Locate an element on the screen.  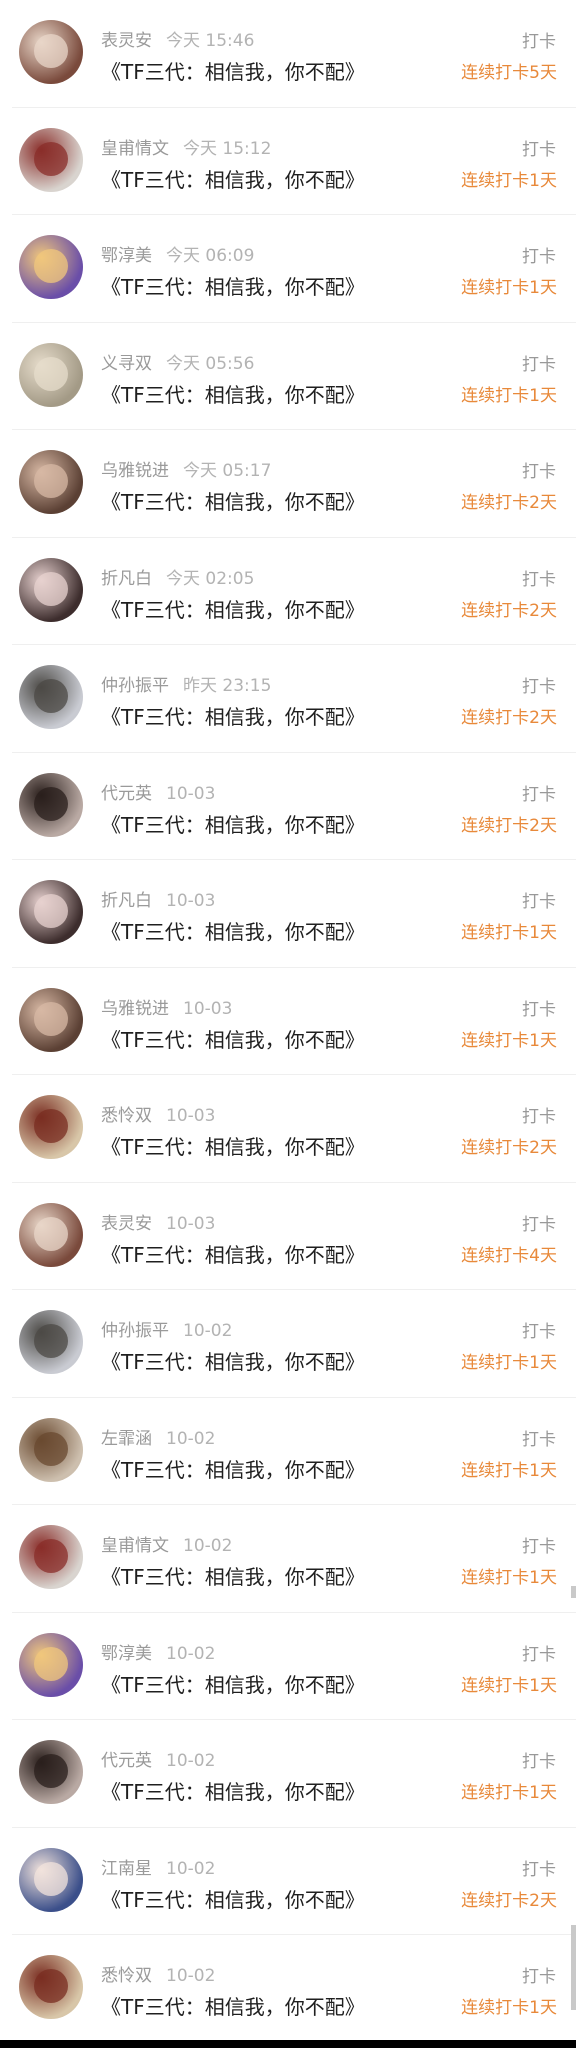
list-item: 表灵安 今天 15:46 《TF三代：相信我，你不配》 打卡 连续打卡5天 is located at coordinates (288, 54).